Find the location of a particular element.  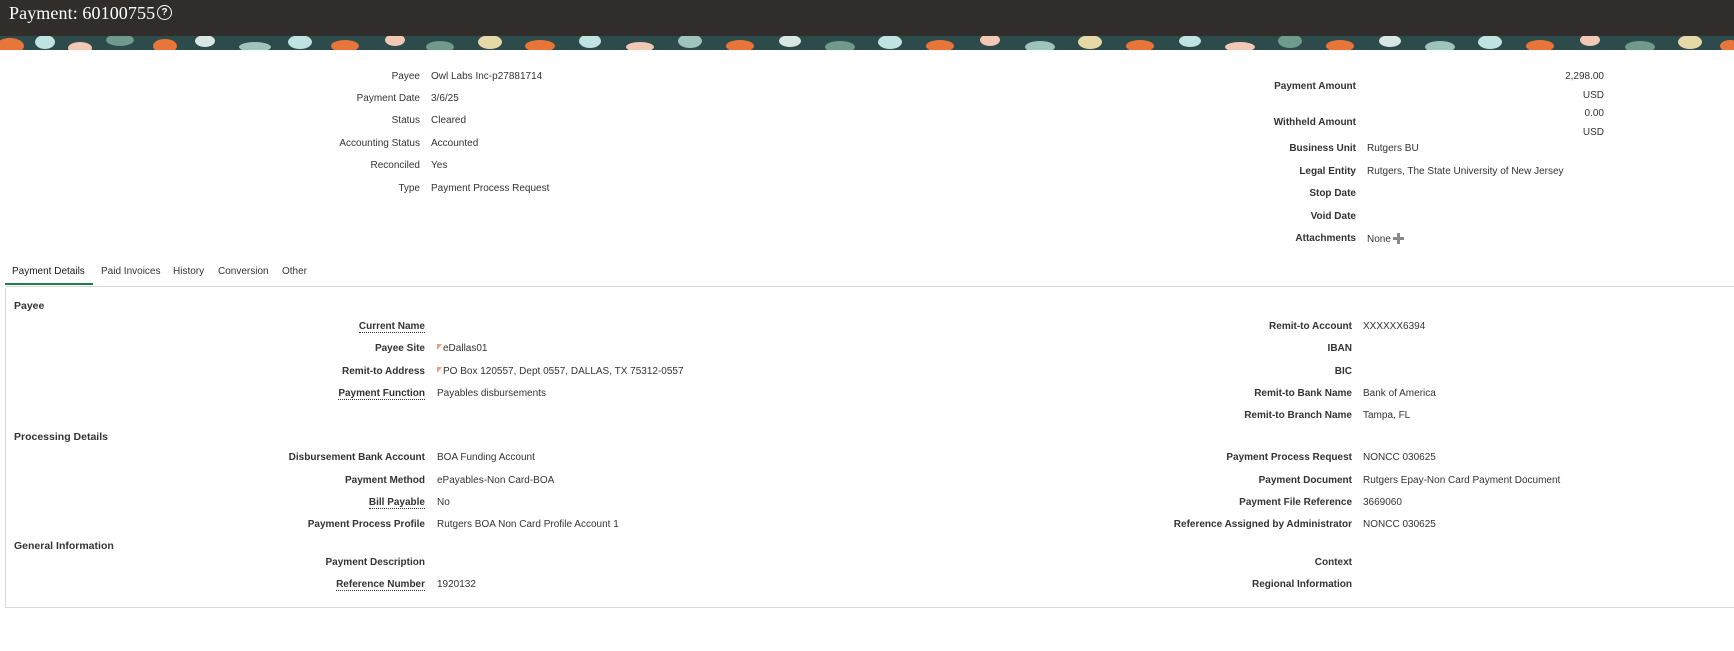

remit-to-account-value: XXXXXX6394 is located at coordinates (1394, 326).